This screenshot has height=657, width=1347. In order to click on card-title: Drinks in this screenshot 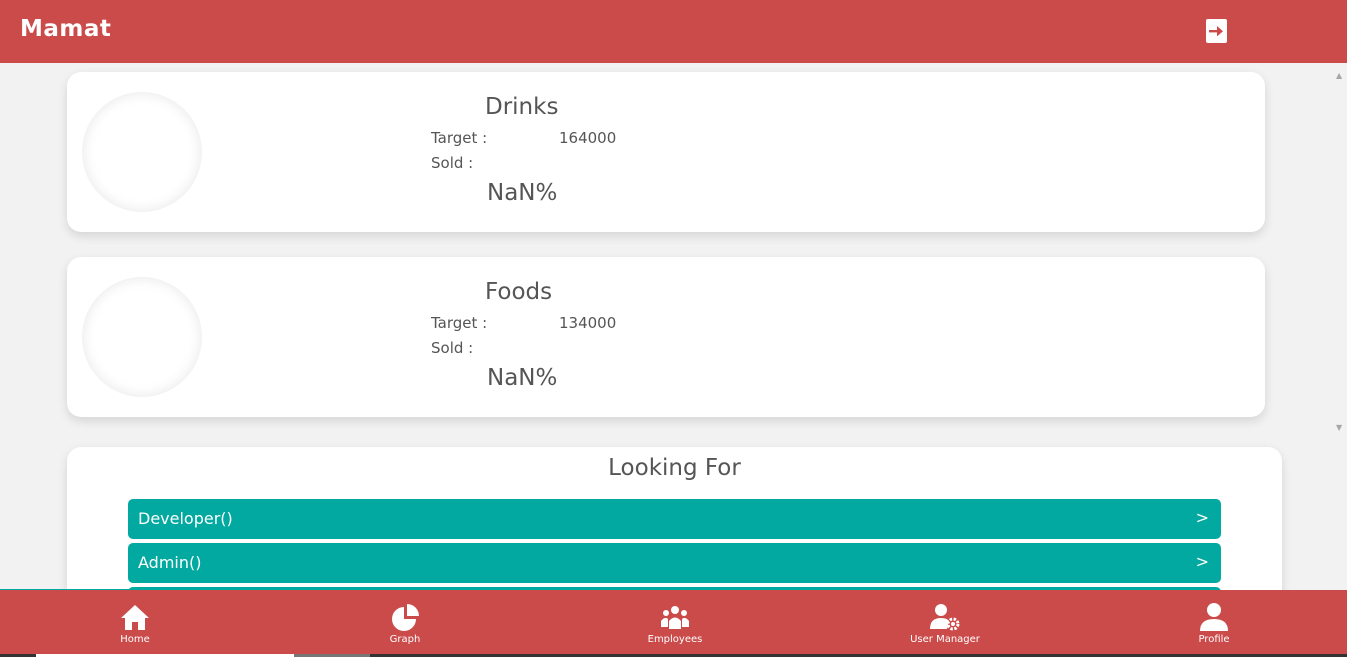, I will do `click(522, 107)`.